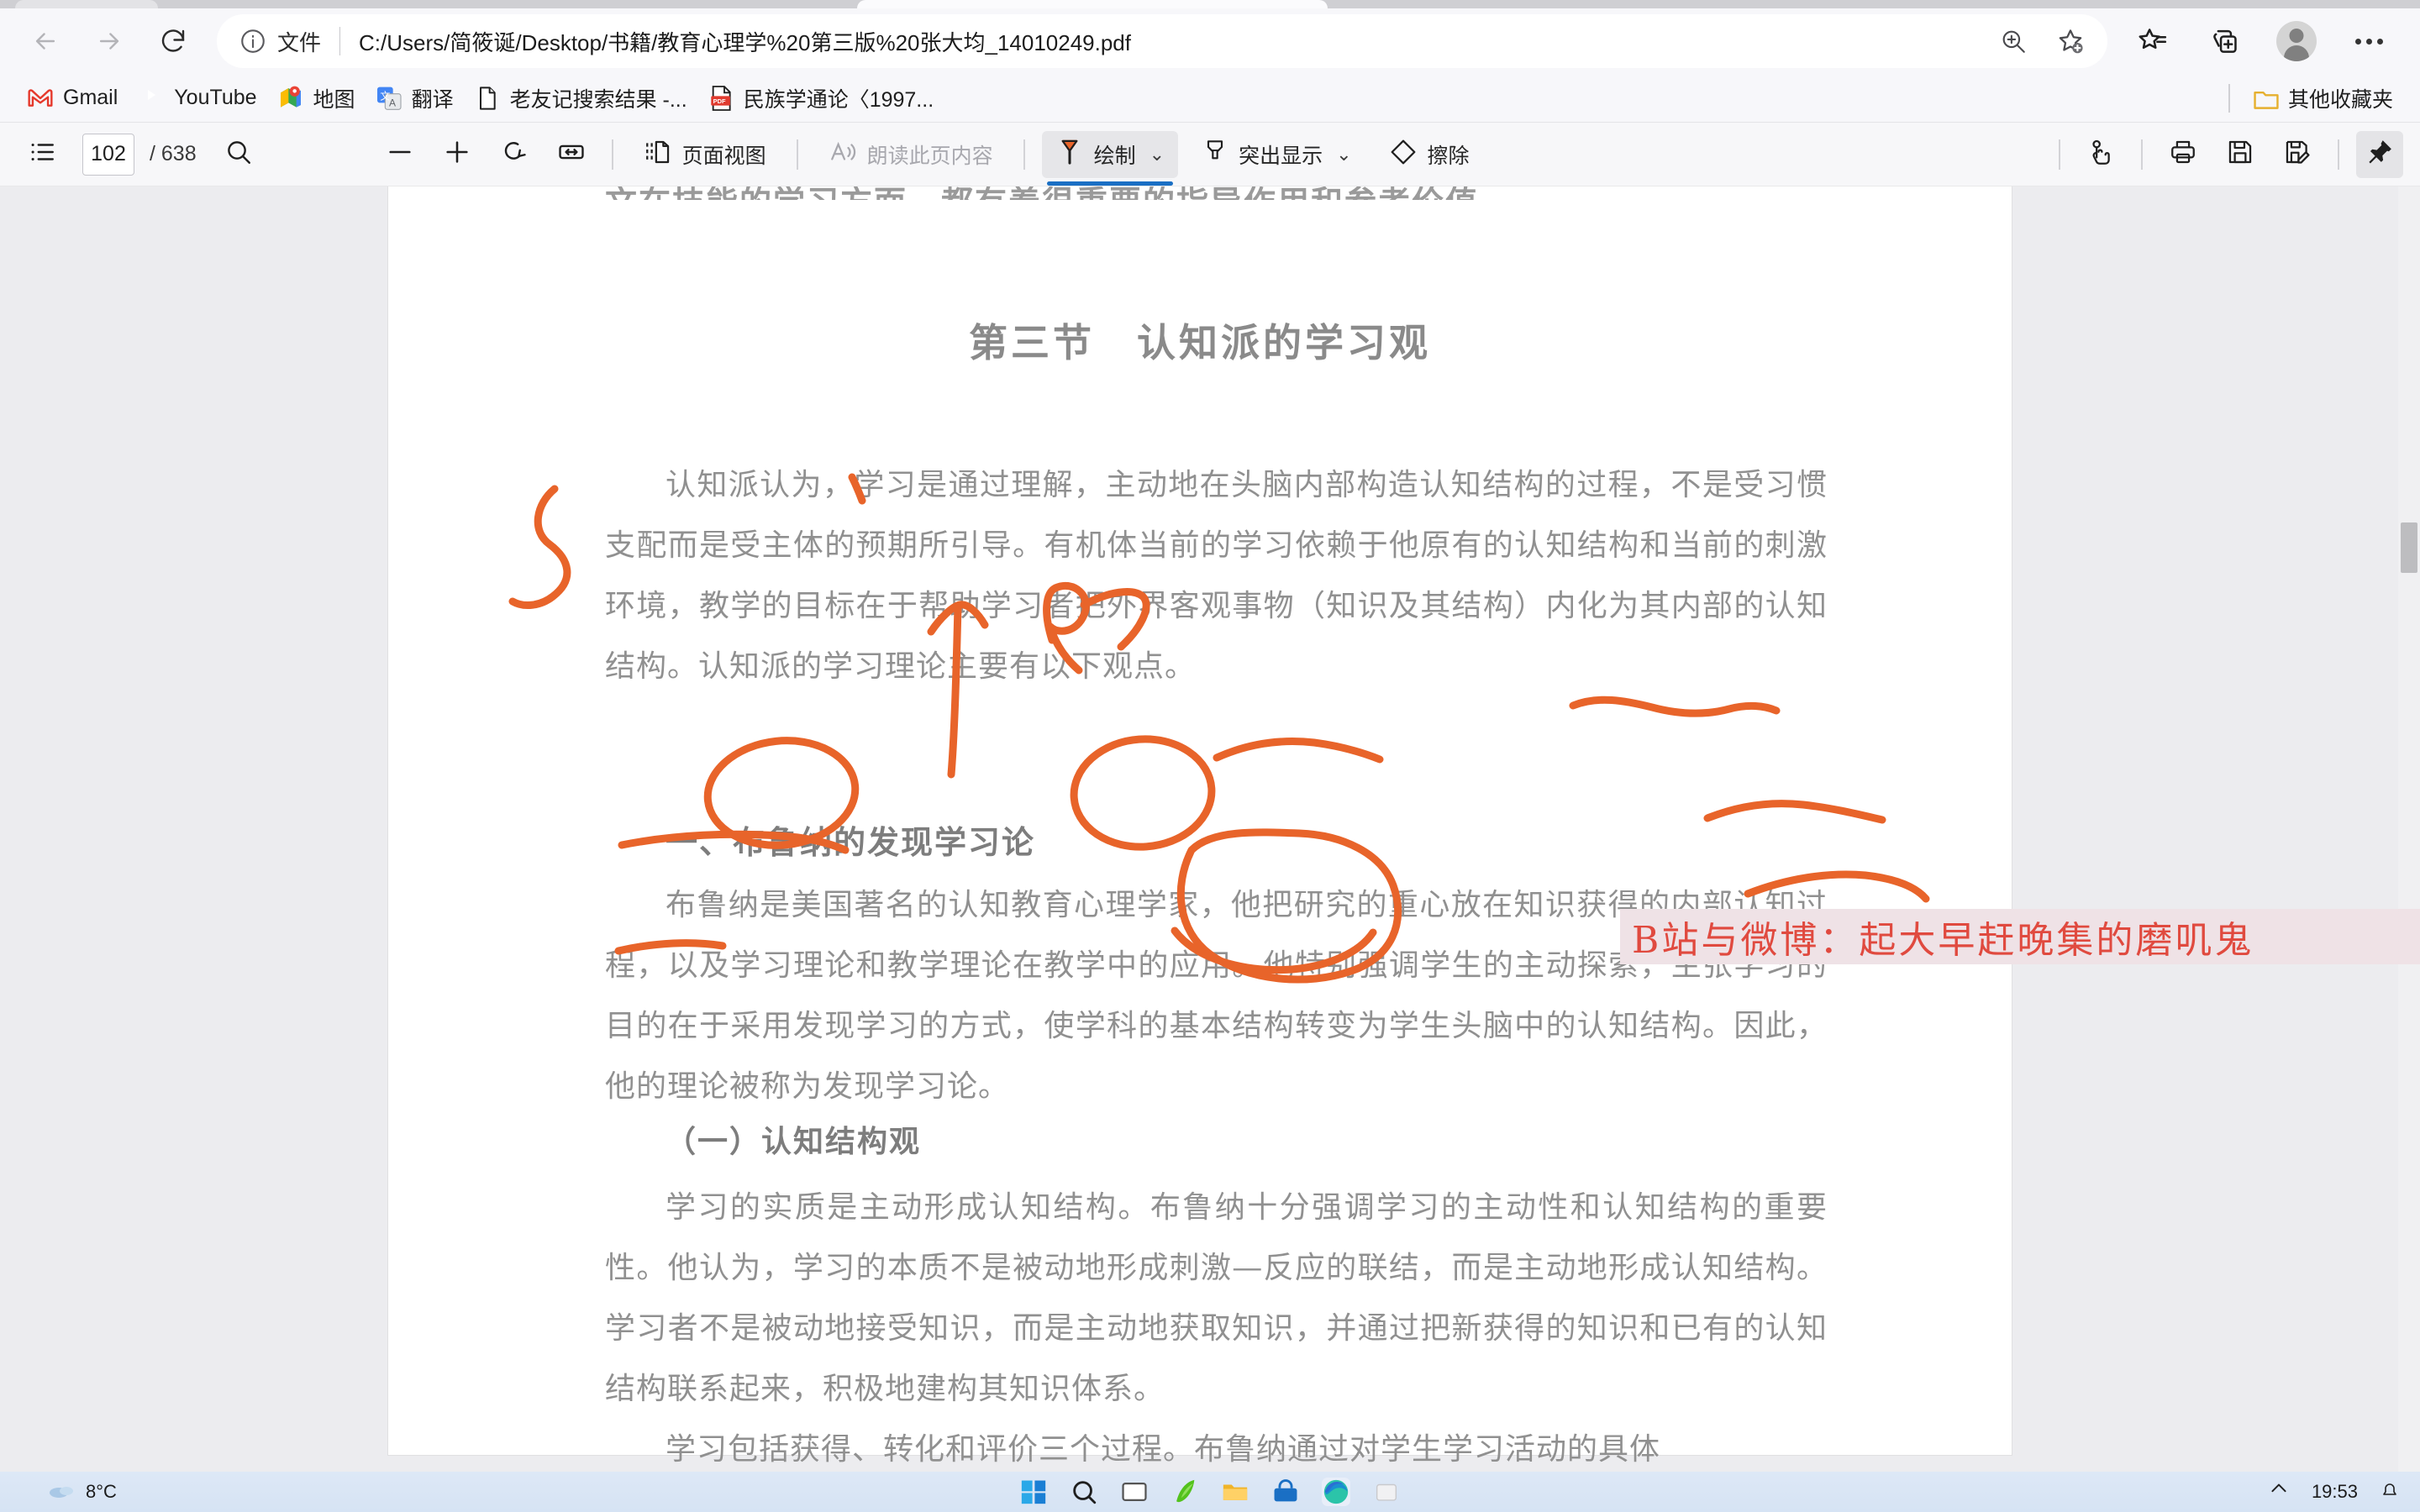 The width and height of the screenshot is (2420, 1512). I want to click on pdf-toolbar: 102 / 638 页面视图 朗读此页内容 绘制 ⌄ 突出显示 ⌄ 擦除, so click(1210, 154).